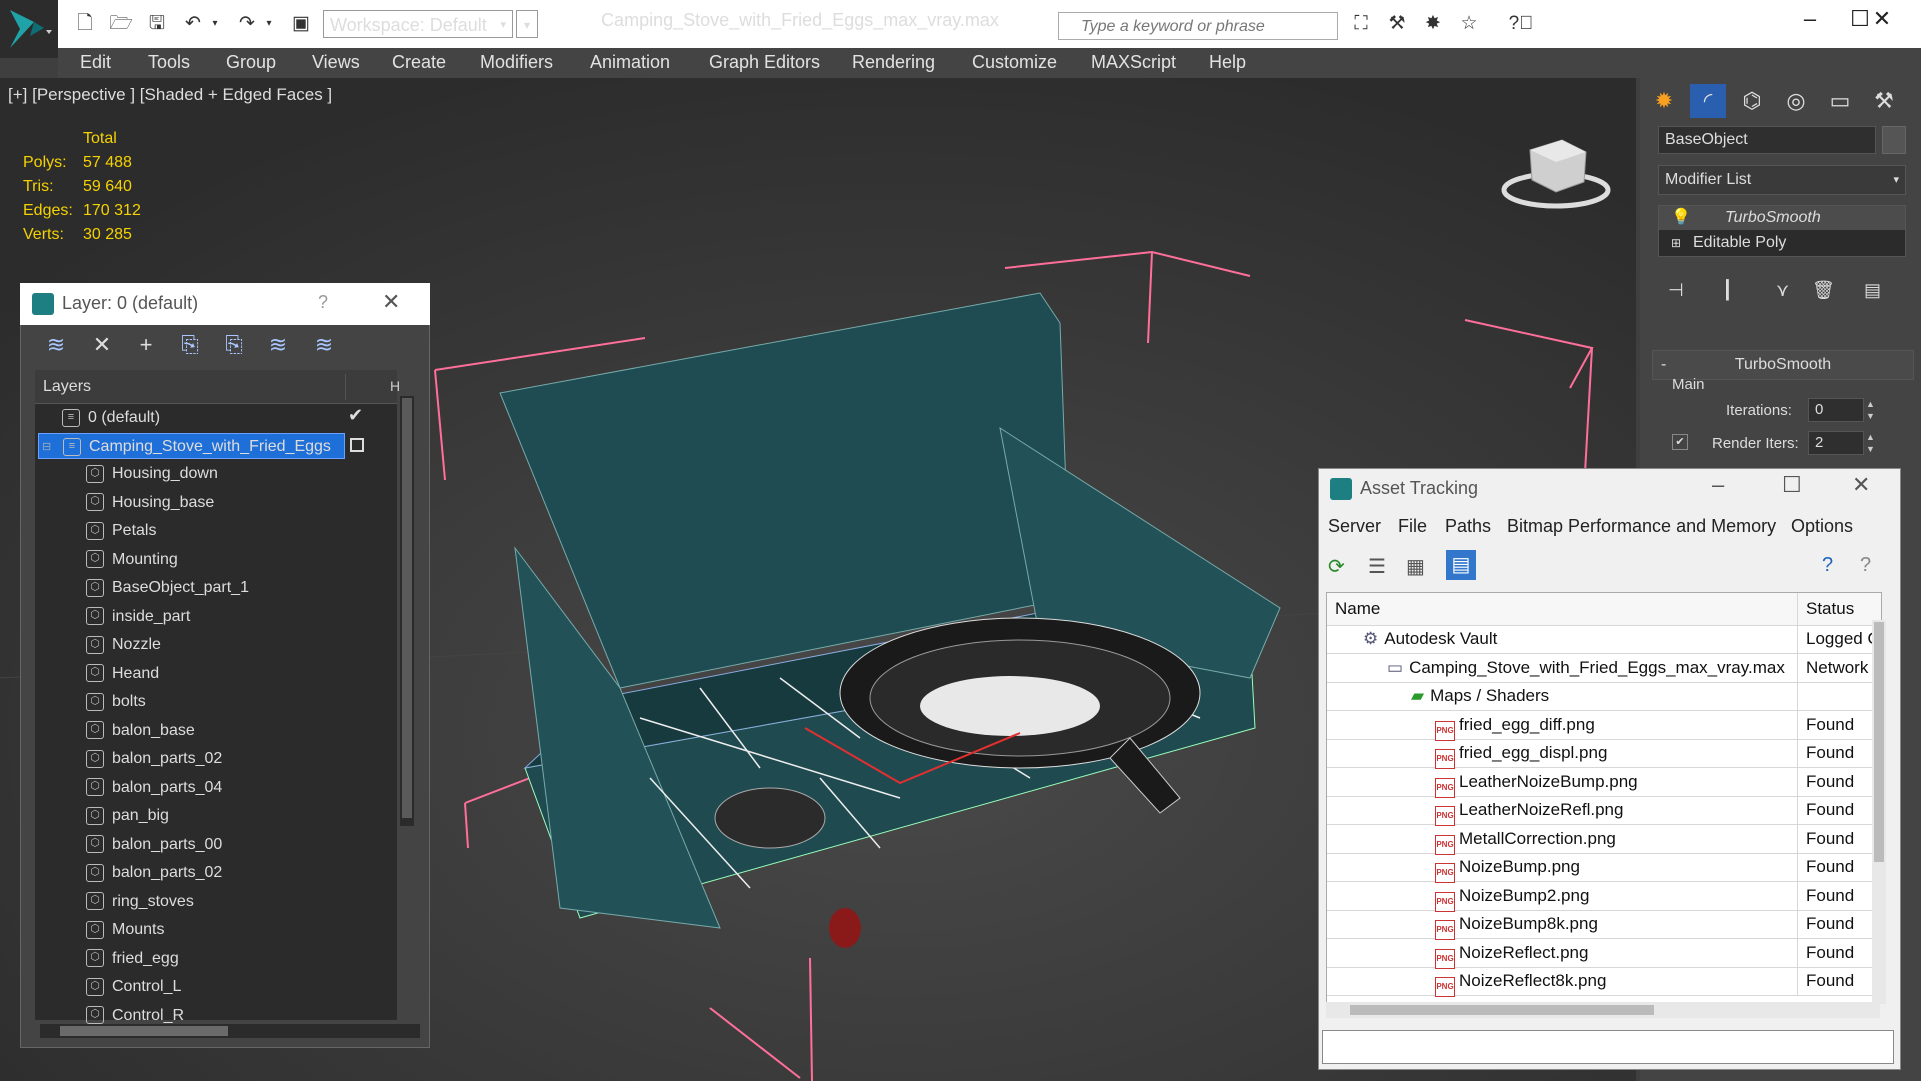 The height and width of the screenshot is (1081, 1921). What do you see at coordinates (1604, 925) in the screenshot?
I see `asset-row: PNG NoizeBump8k.png Found` at bounding box center [1604, 925].